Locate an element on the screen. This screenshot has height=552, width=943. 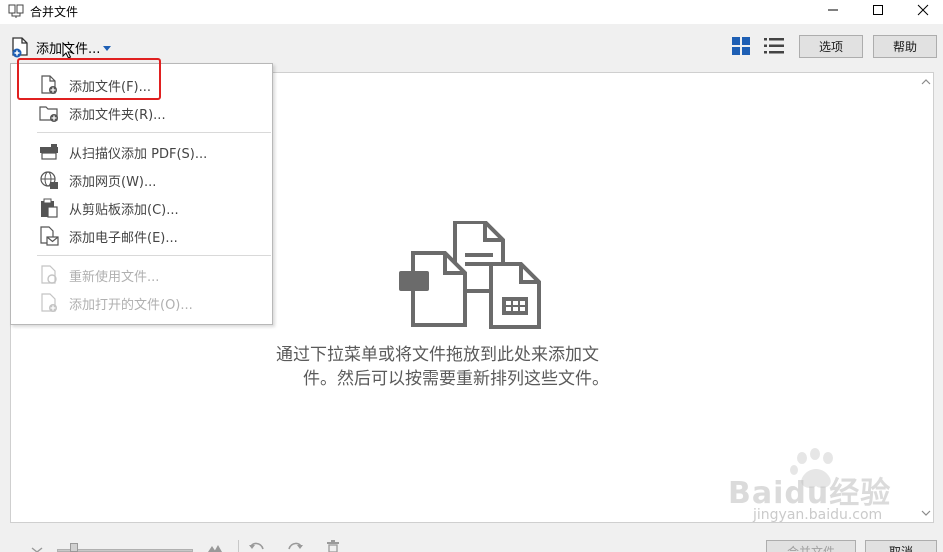
undo-icon is located at coordinates (257, 545).